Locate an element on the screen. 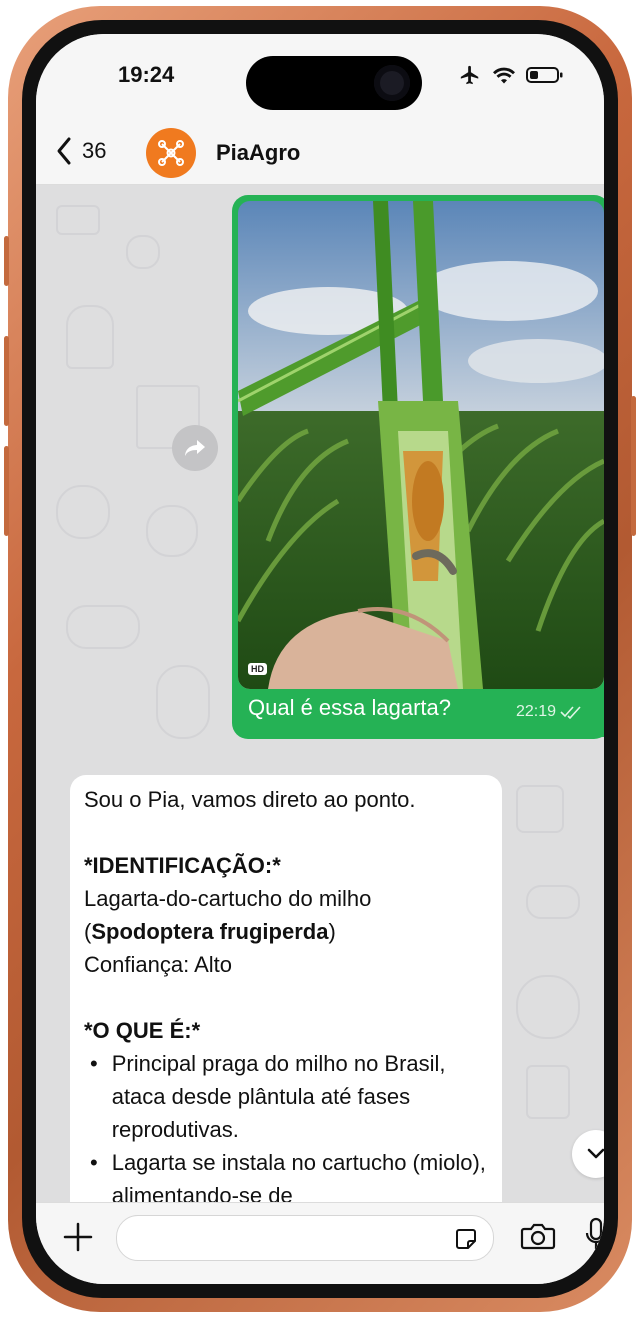 The image size is (640, 1320). back-button: 36 is located at coordinates (81, 151).